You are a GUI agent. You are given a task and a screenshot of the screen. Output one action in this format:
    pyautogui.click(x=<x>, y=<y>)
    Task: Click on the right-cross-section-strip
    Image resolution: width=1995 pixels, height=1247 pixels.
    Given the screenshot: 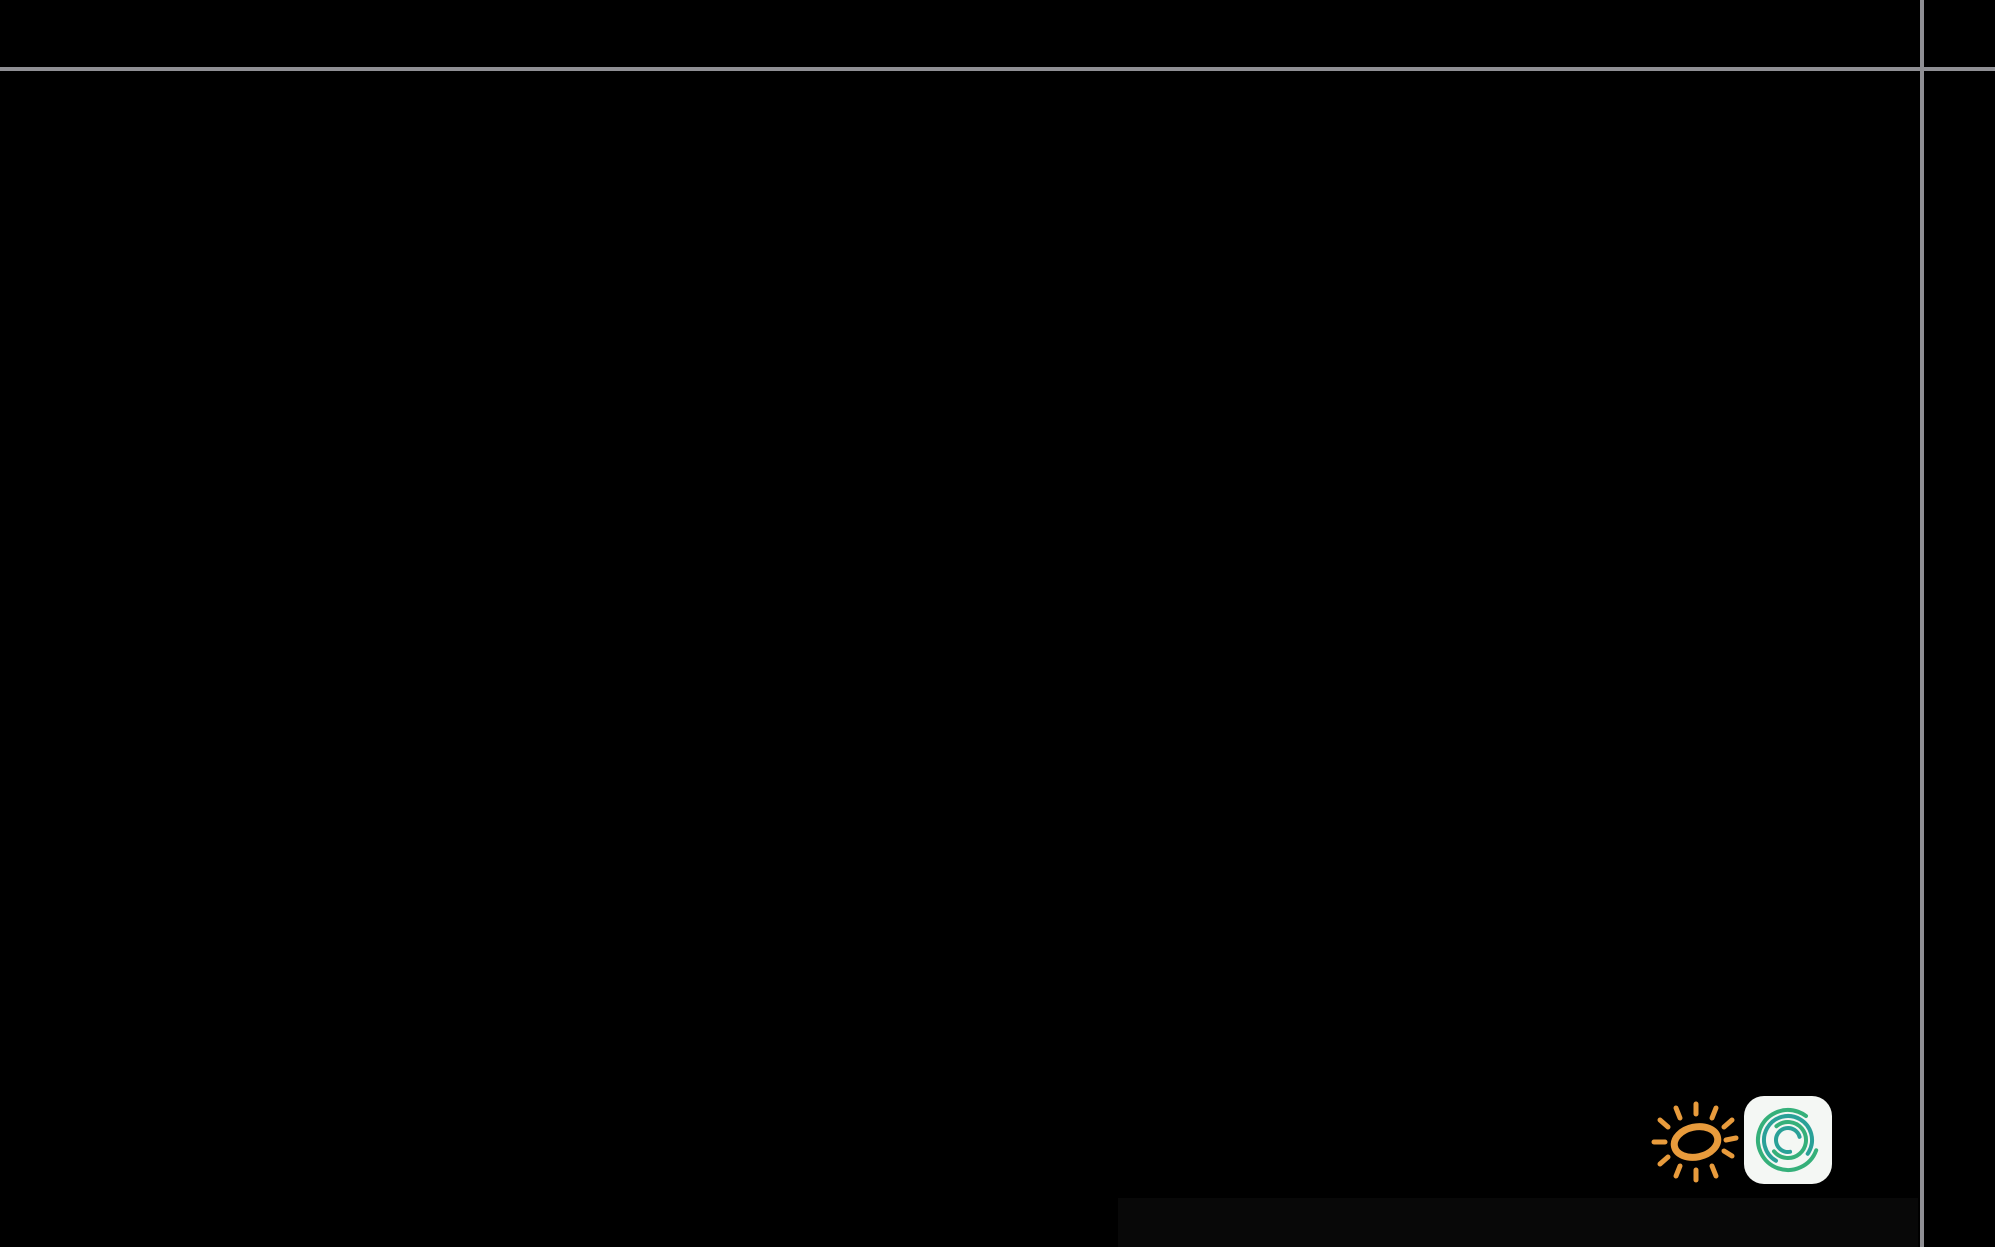 What is the action you would take?
    pyautogui.click(x=1959, y=623)
    